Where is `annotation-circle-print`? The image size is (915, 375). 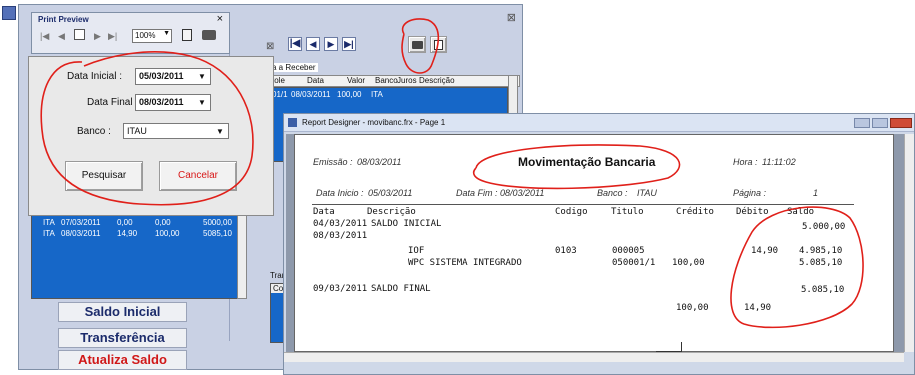
annotation-circle-print is located at coordinates (420, 46).